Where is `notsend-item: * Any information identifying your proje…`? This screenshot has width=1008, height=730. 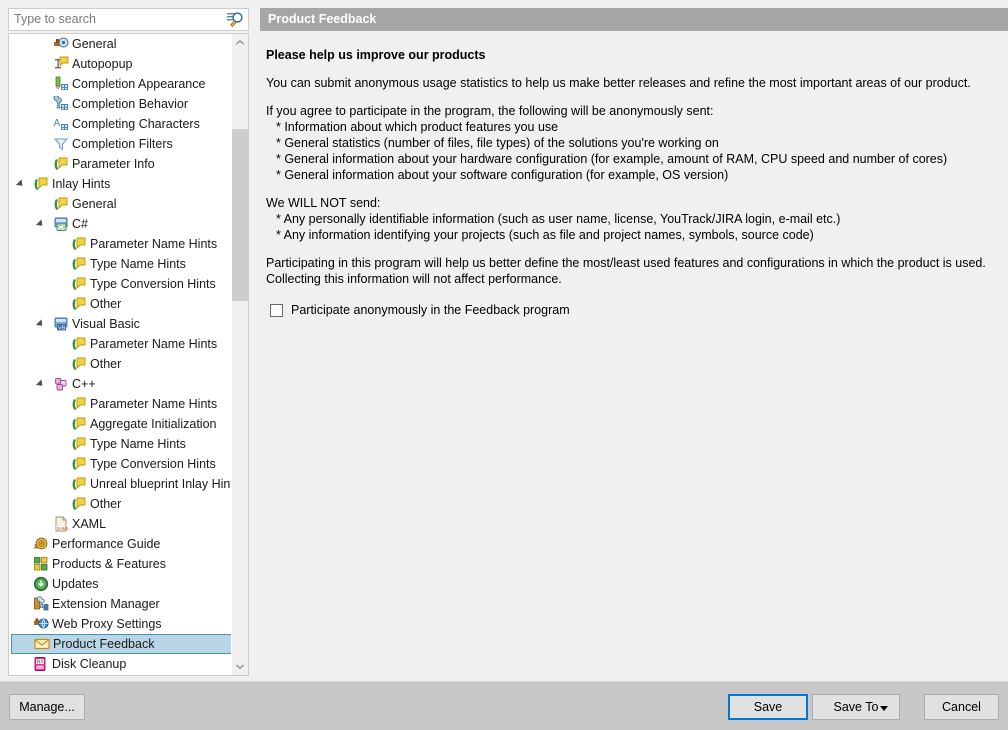 notsend-item: * Any information identifying your proje… is located at coordinates (545, 235).